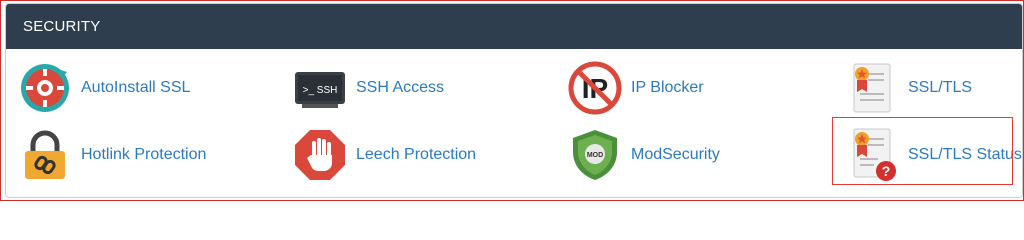 The image size is (1024, 240). I want to click on ip-blocker-label: IP Blocker, so click(667, 87).